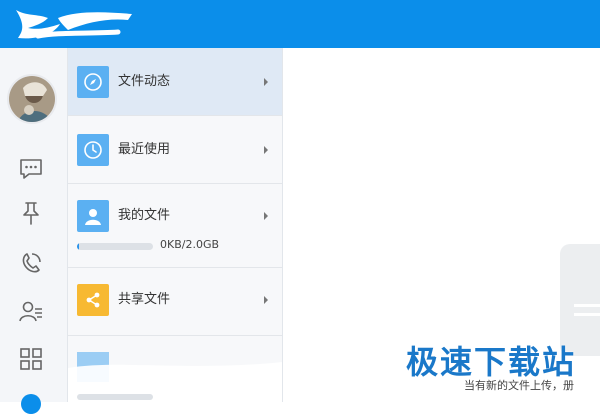  What do you see at coordinates (144, 81) in the screenshot?
I see `menu-item-label: 文件动态` at bounding box center [144, 81].